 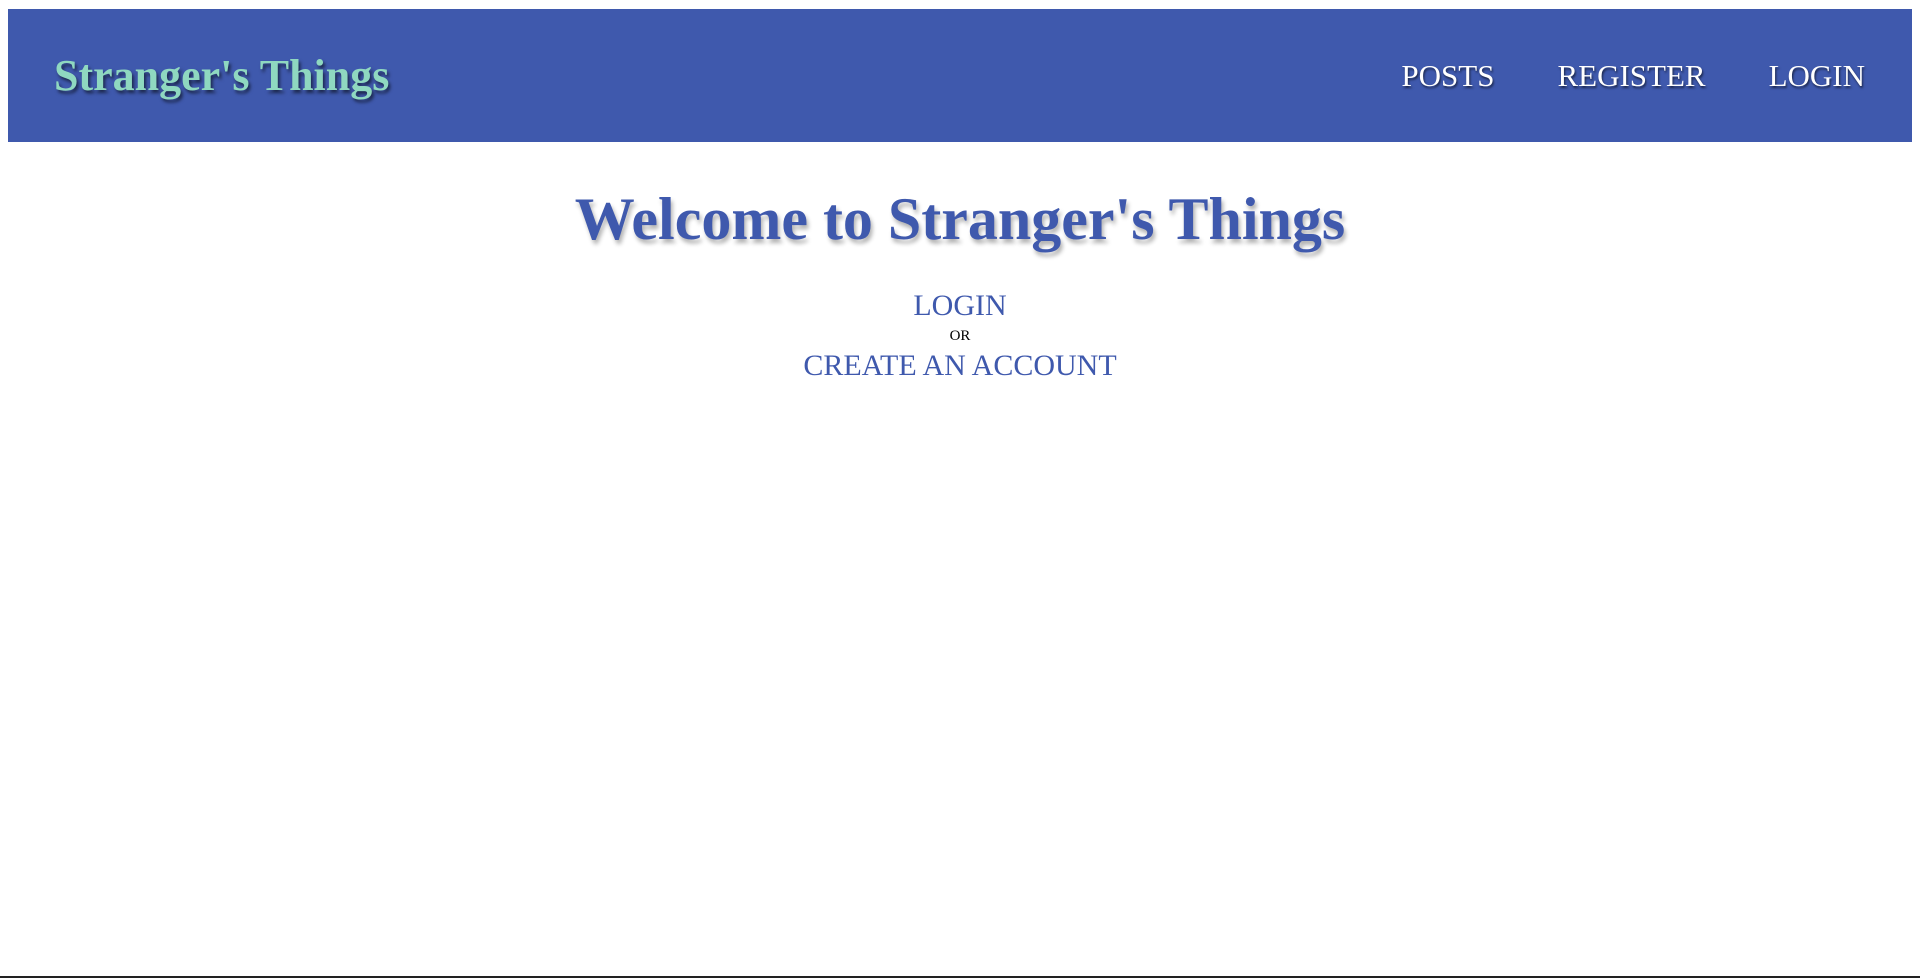 I want to click on navbar: Stranger's Things POSTS REGISTER LOGIN, so click(x=960, y=75).